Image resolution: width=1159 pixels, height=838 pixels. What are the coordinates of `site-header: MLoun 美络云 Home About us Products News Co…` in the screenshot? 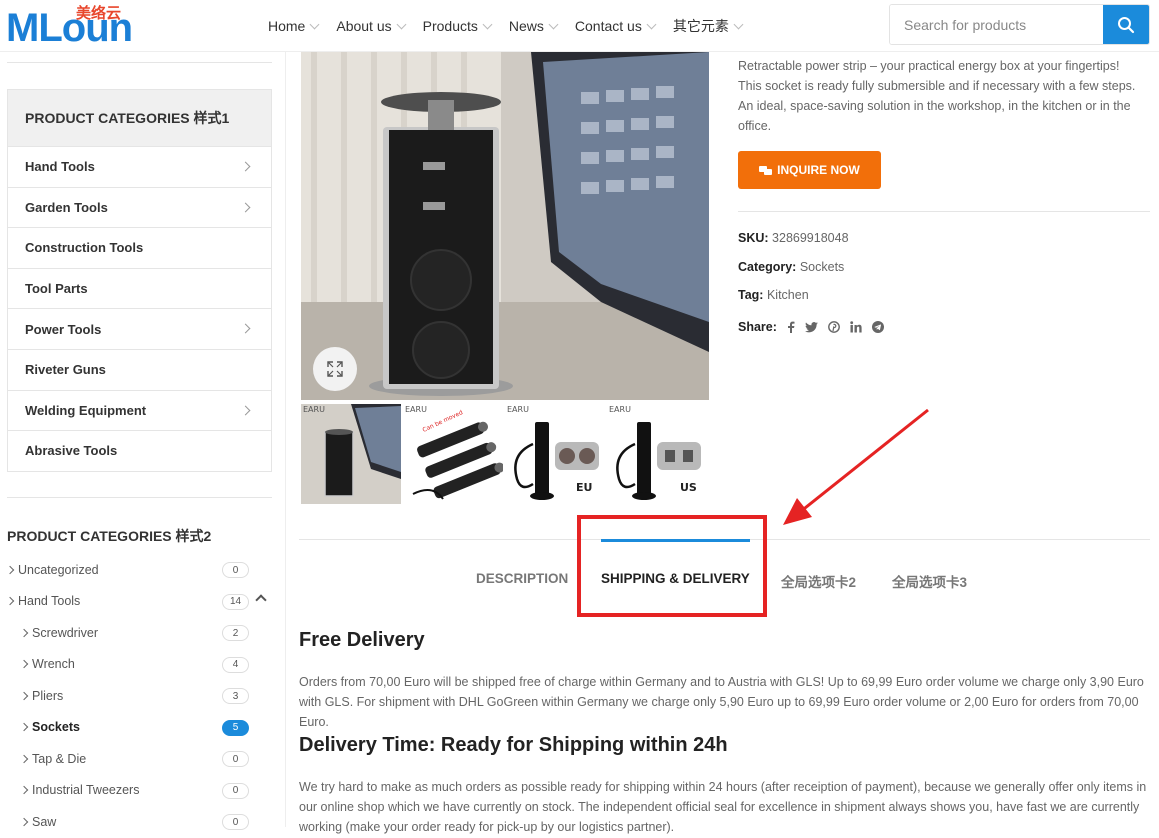 It's located at (579, 26).